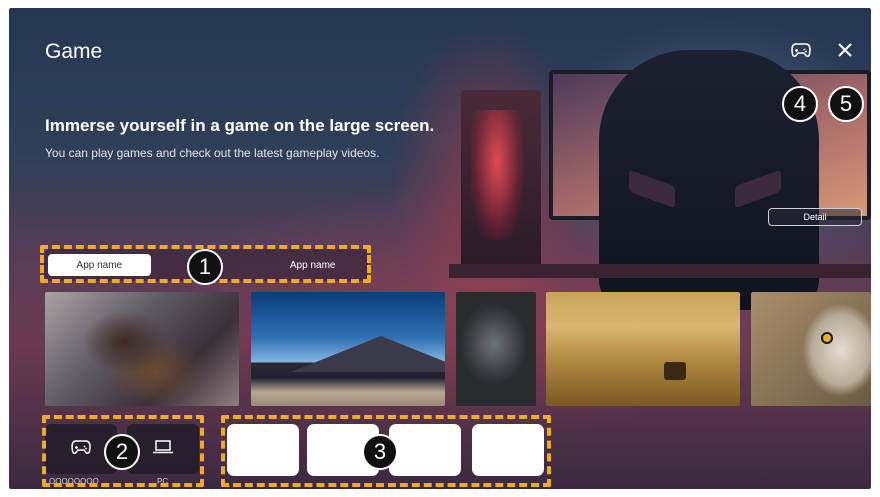 The height and width of the screenshot is (497, 880). I want to click on detail-button: Detail, so click(815, 217).